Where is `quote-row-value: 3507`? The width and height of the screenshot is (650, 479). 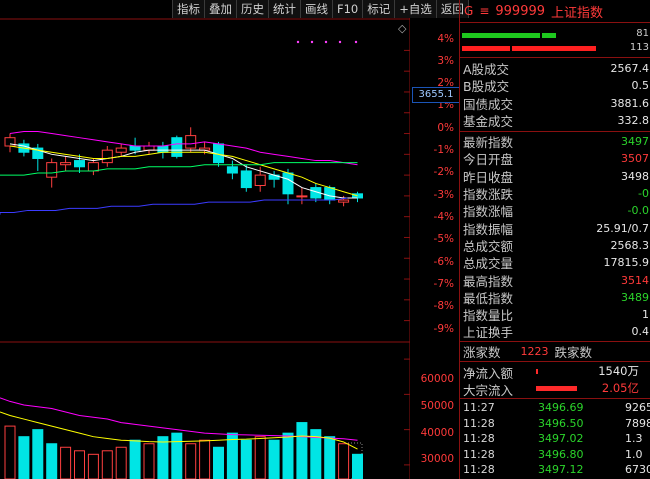
quote-row-value: 3507 is located at coordinates (635, 159).